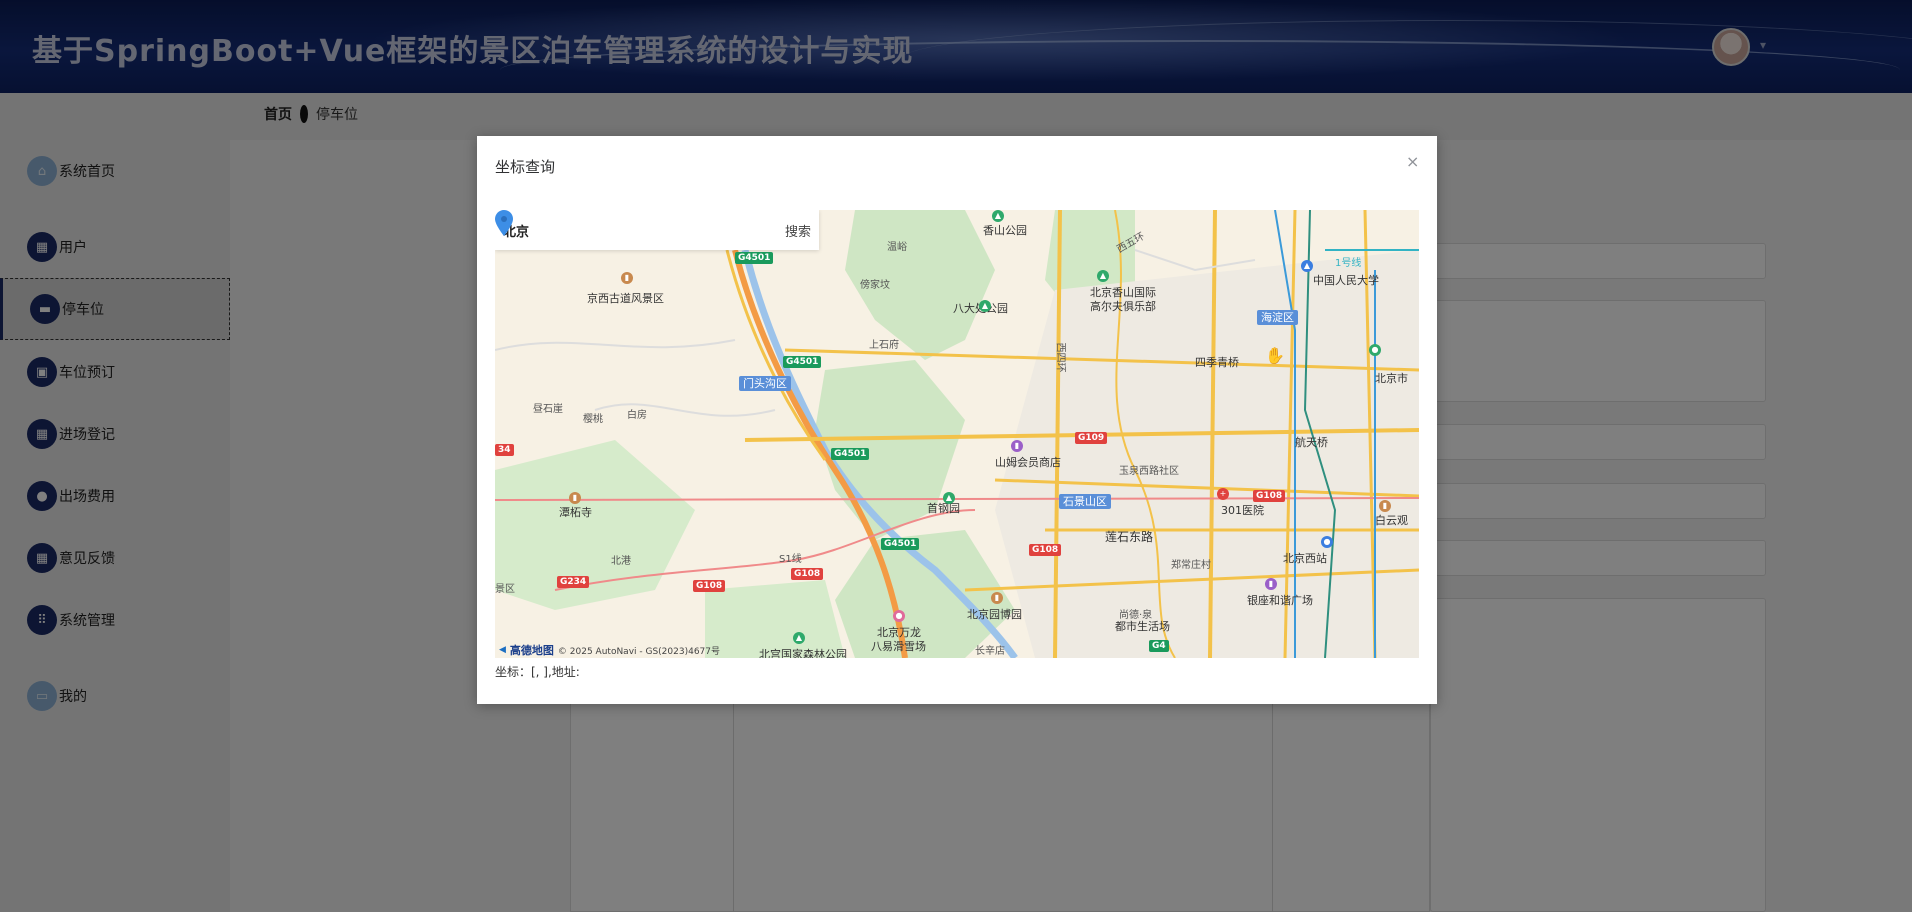  I want to click on road-shield: G4, so click(1159, 646).